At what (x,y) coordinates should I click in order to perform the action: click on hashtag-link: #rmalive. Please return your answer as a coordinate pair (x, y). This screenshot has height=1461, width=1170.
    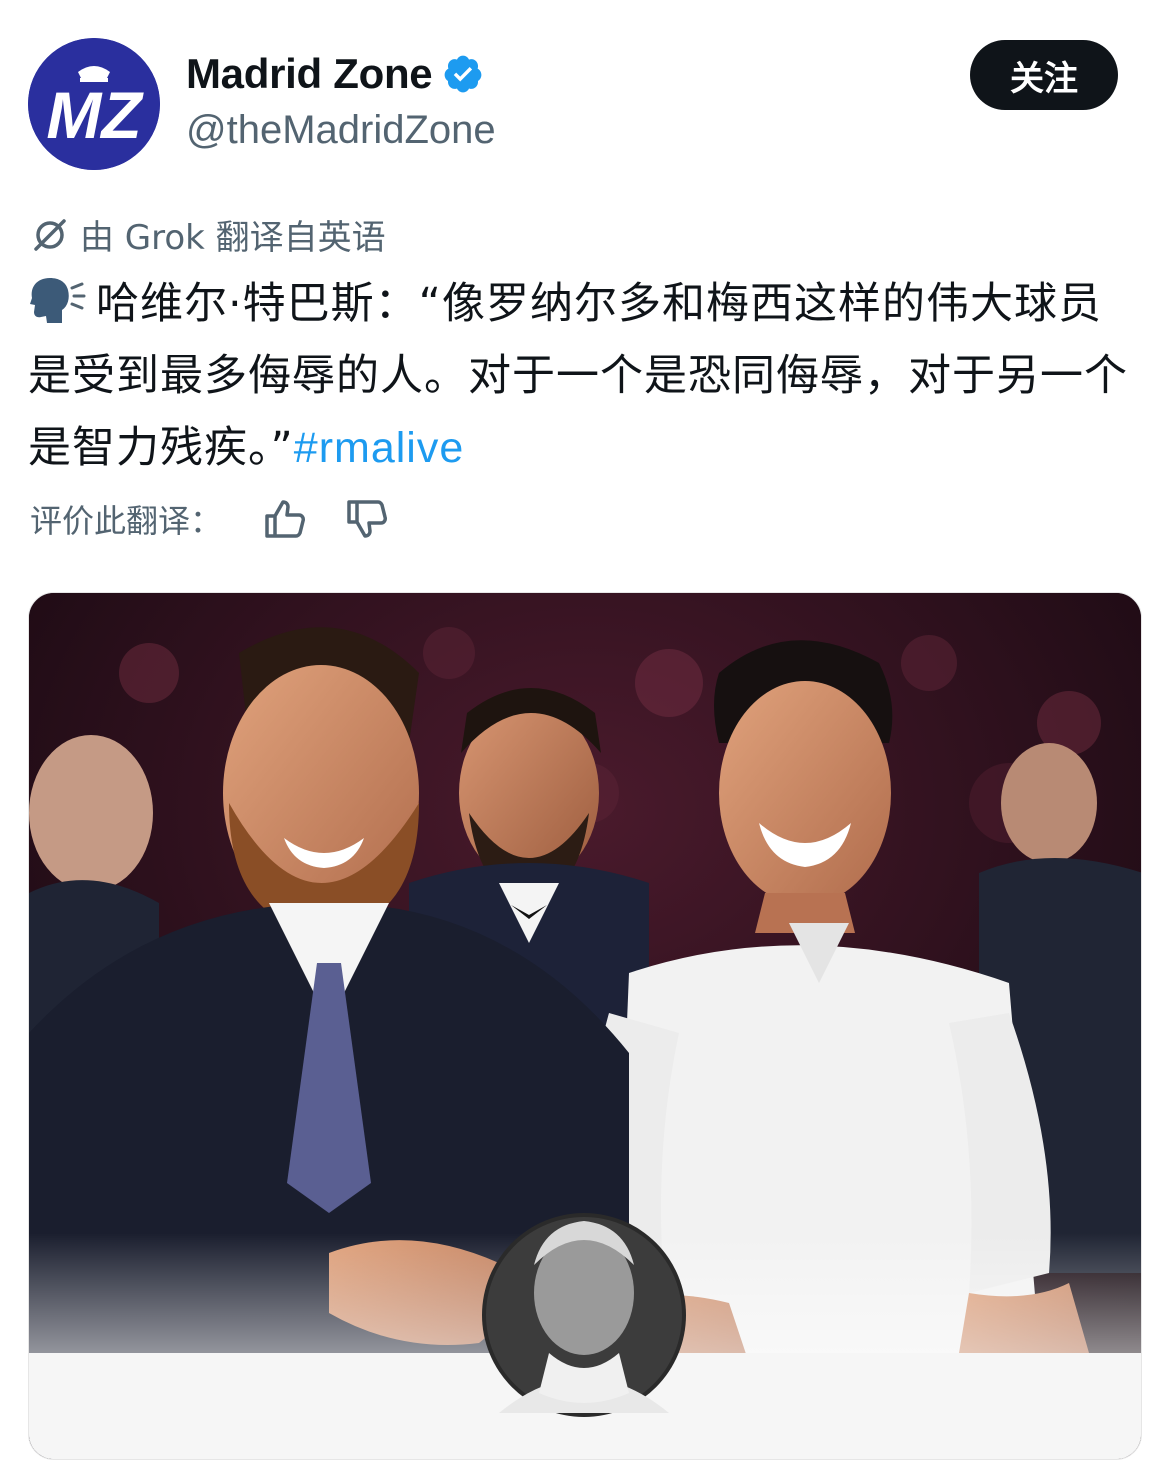
    Looking at the image, I should click on (379, 448).